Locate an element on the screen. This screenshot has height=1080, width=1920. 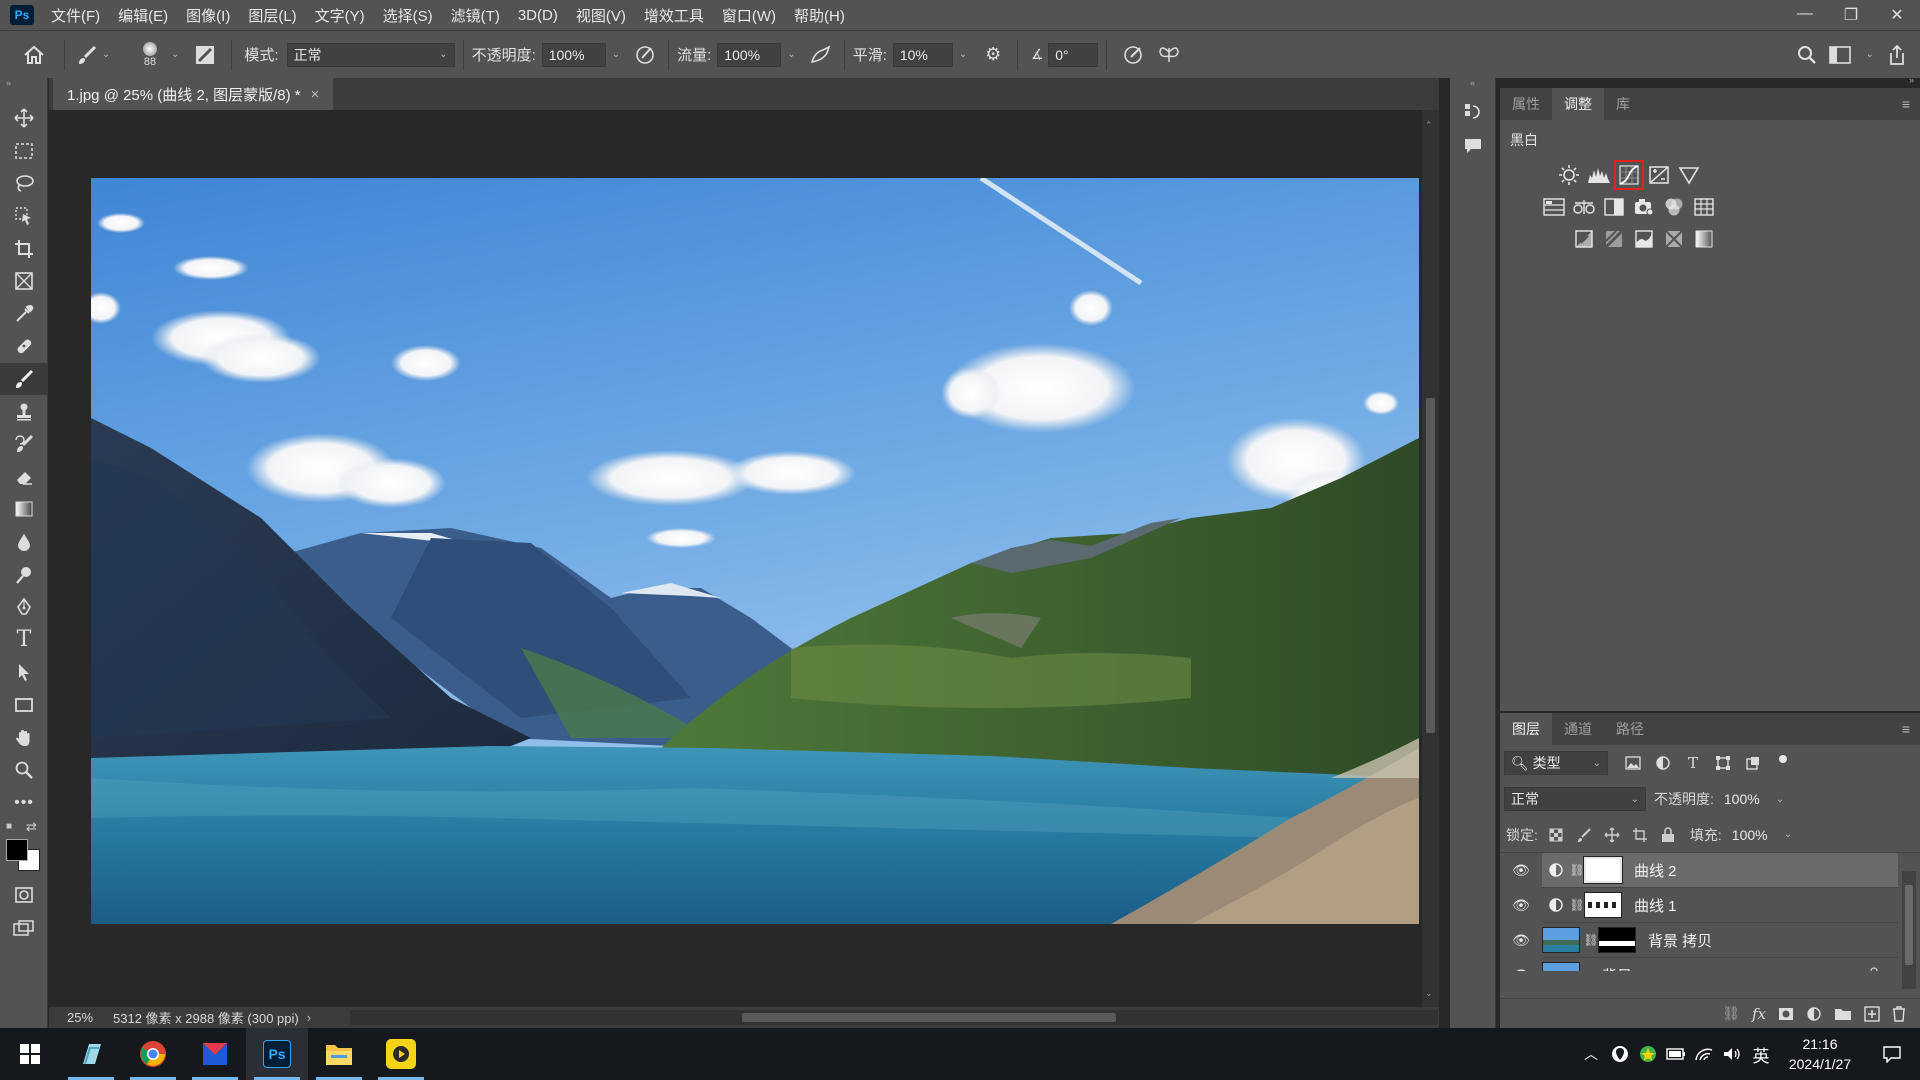
start-menu-windows-icon is located at coordinates (30, 1054).